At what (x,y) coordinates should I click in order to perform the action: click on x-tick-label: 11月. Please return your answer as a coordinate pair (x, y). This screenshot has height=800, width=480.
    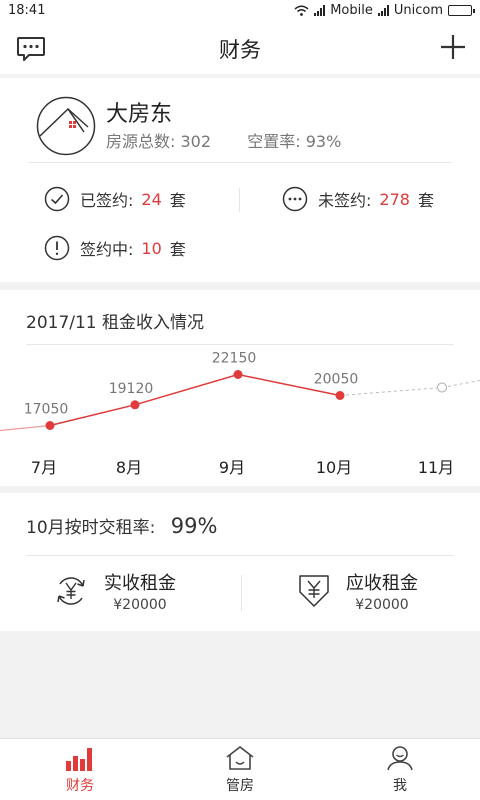
    Looking at the image, I should click on (436, 467).